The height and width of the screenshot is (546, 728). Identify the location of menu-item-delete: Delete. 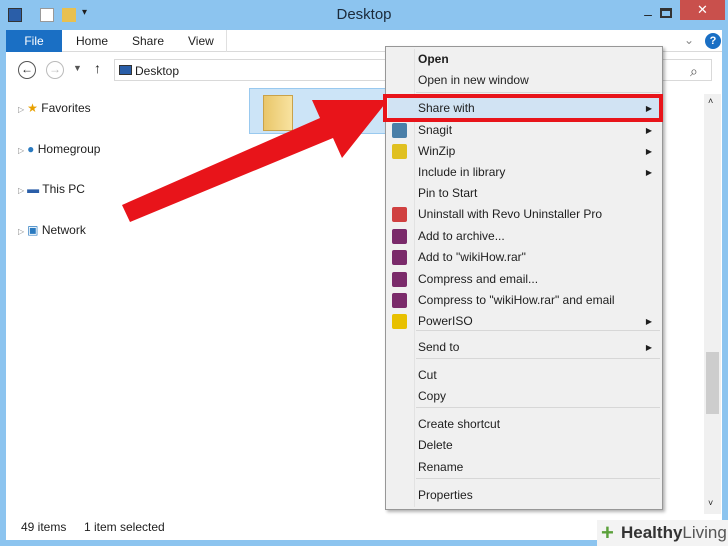
(524, 445).